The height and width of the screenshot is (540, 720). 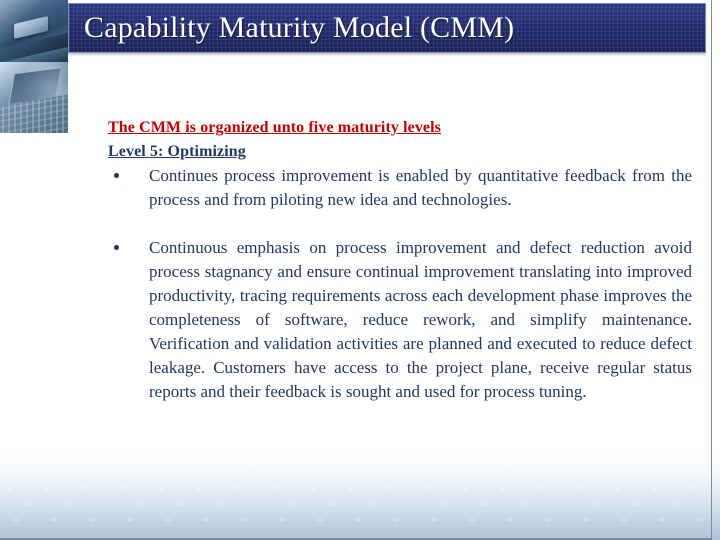 What do you see at coordinates (299, 27) in the screenshot?
I see `slide-title: Capability Maturity Model (CMM)` at bounding box center [299, 27].